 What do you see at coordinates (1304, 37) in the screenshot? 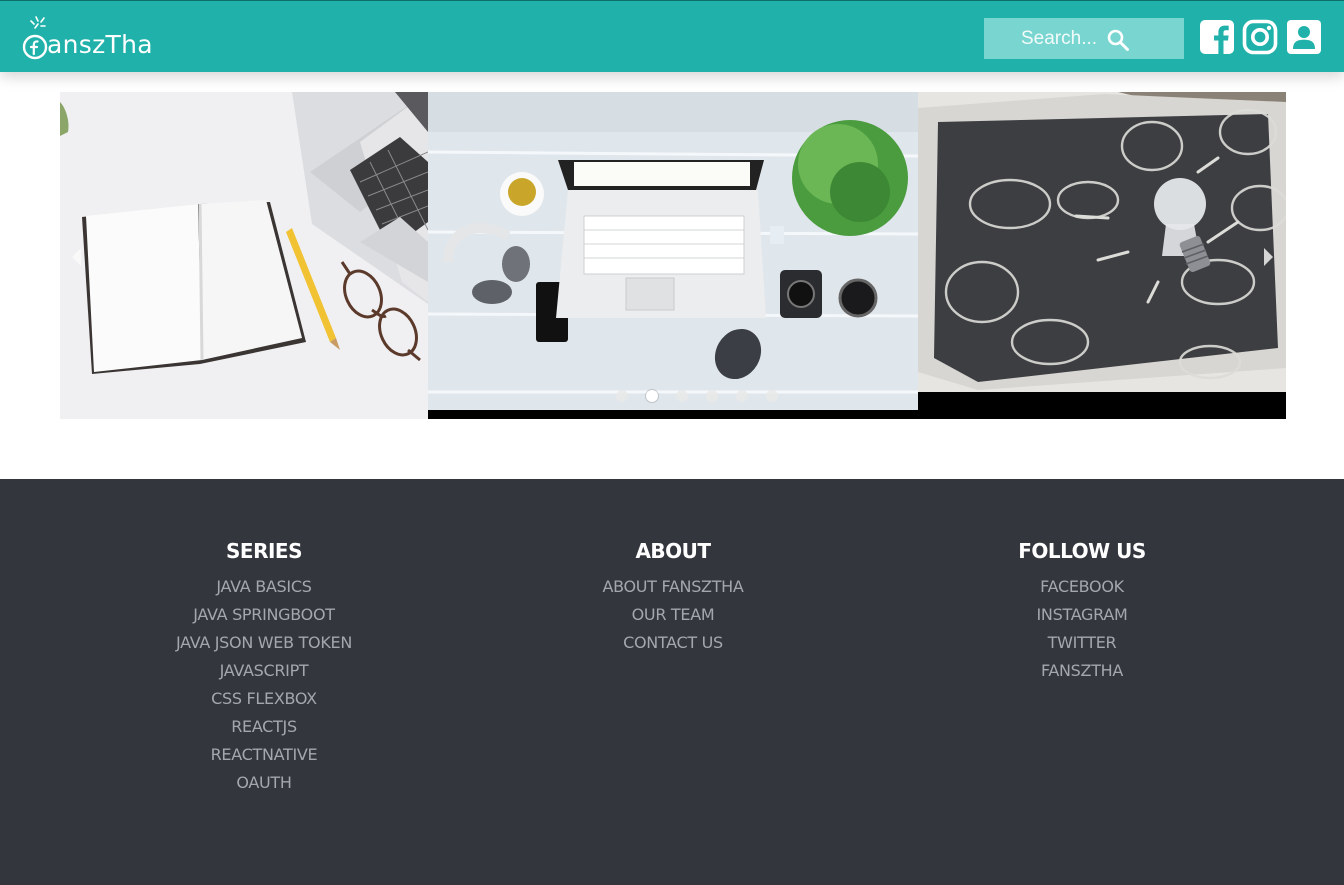
I see `user-account-icon` at bounding box center [1304, 37].